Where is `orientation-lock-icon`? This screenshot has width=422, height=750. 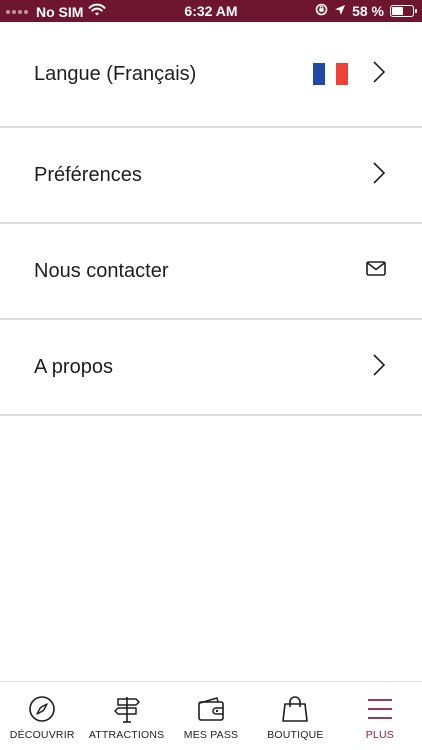 orientation-lock-icon is located at coordinates (321, 11).